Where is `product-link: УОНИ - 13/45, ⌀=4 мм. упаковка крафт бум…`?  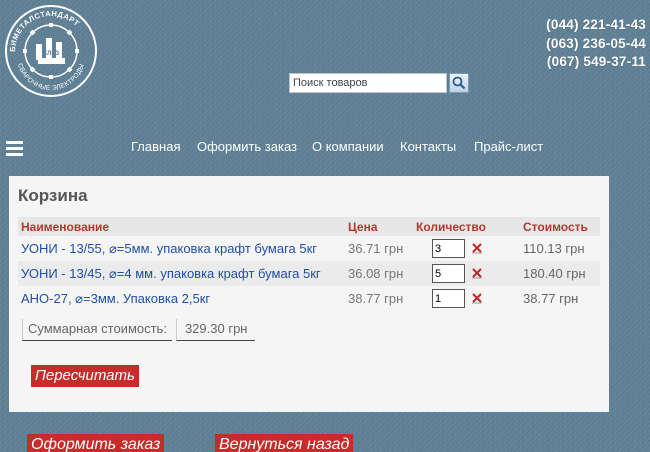
product-link: УОНИ - 13/45, ⌀=4 мм. упаковка крафт бум… is located at coordinates (171, 273).